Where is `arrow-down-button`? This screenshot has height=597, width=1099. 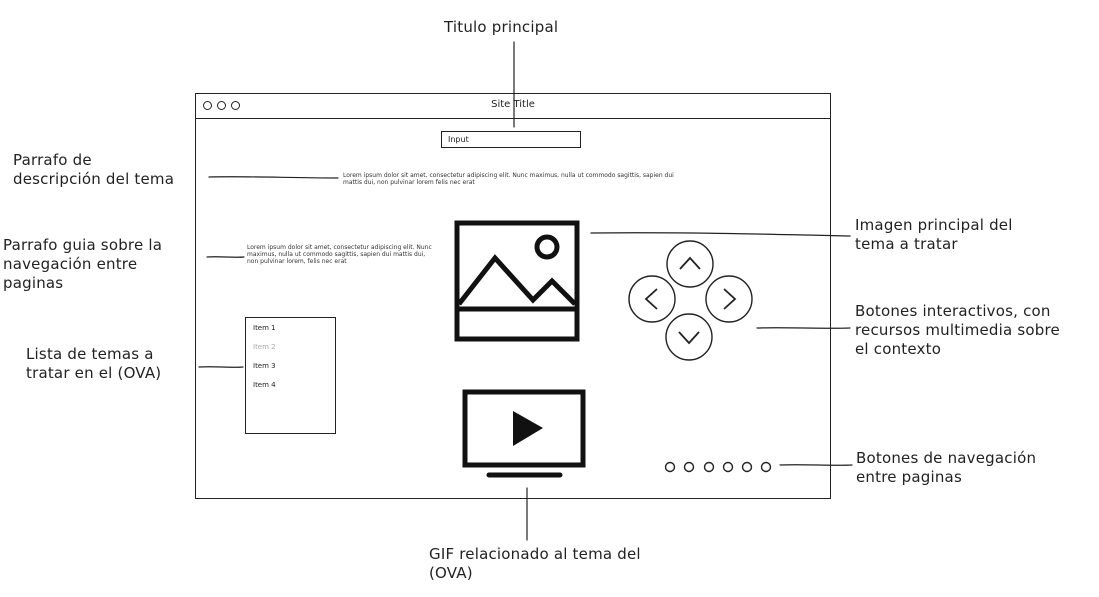 arrow-down-button is located at coordinates (689, 337).